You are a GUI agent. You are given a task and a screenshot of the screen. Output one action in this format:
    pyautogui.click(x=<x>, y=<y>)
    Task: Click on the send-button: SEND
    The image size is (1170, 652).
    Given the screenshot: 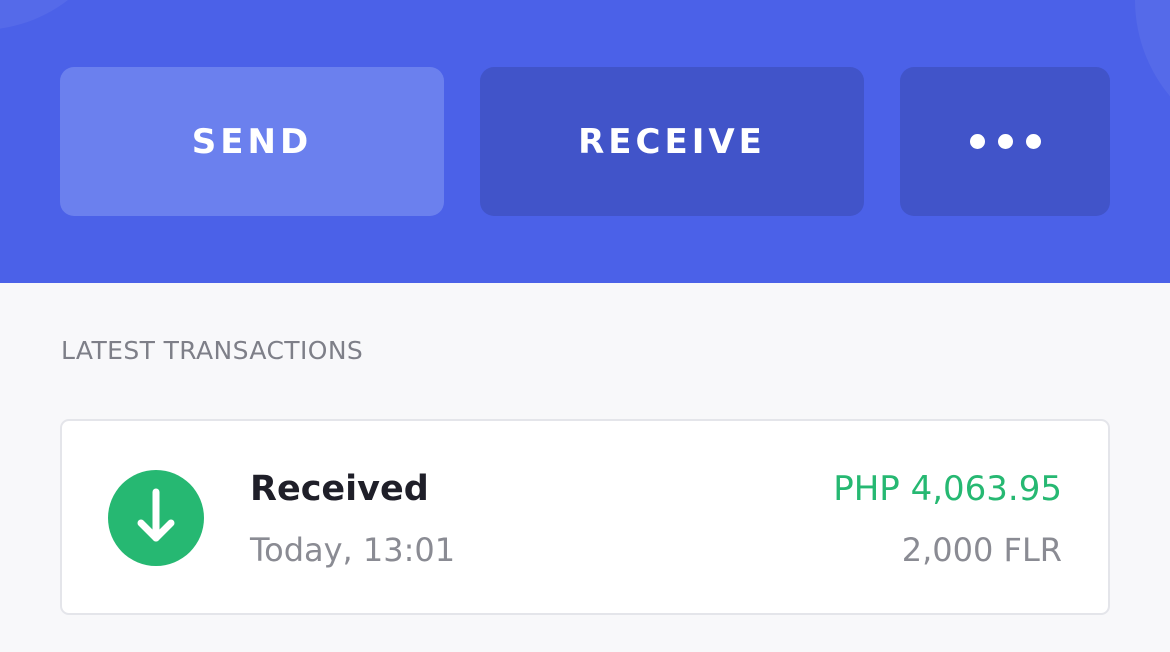 What is the action you would take?
    pyautogui.click(x=252, y=141)
    